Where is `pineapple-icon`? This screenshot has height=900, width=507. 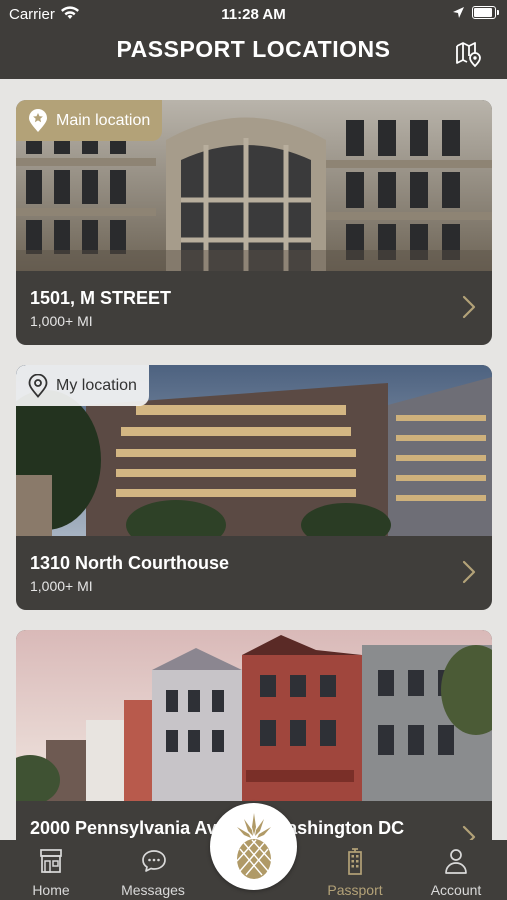
pineapple-icon is located at coordinates (254, 846).